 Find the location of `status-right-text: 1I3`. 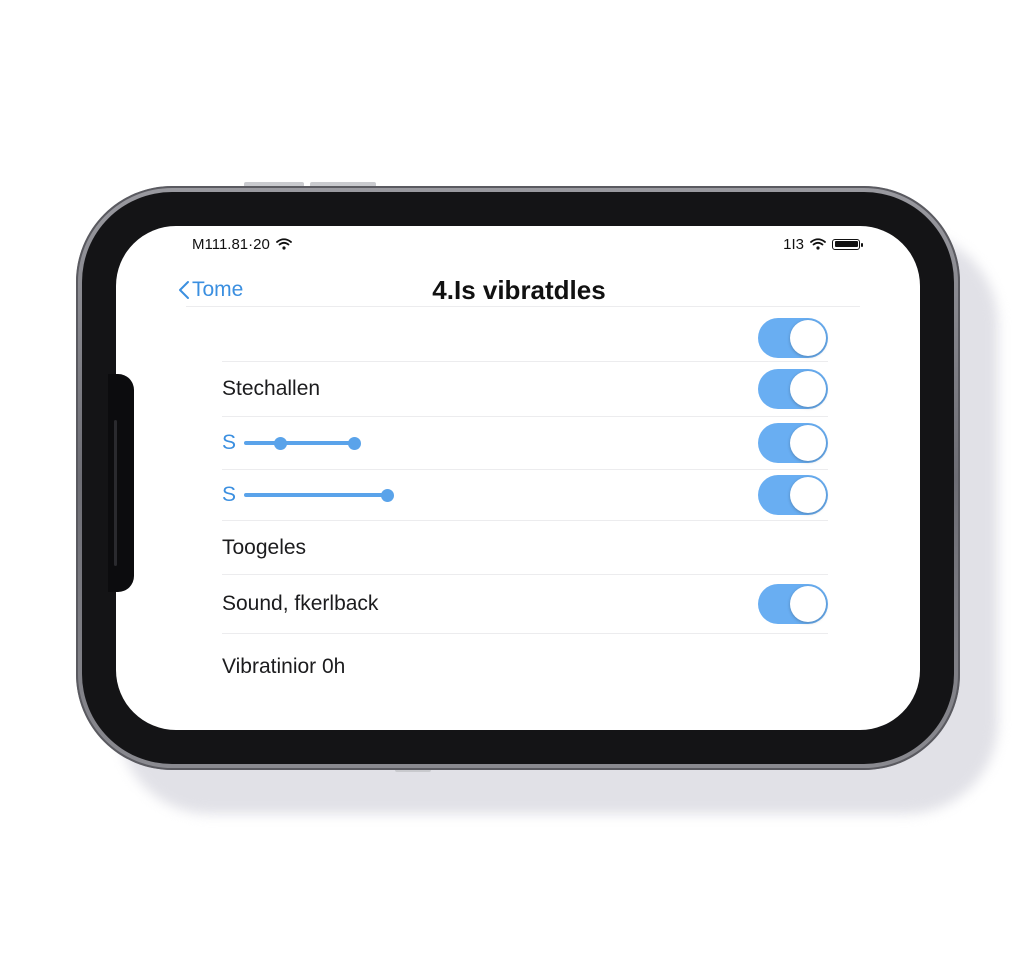

status-right-text: 1I3 is located at coordinates (793, 244).